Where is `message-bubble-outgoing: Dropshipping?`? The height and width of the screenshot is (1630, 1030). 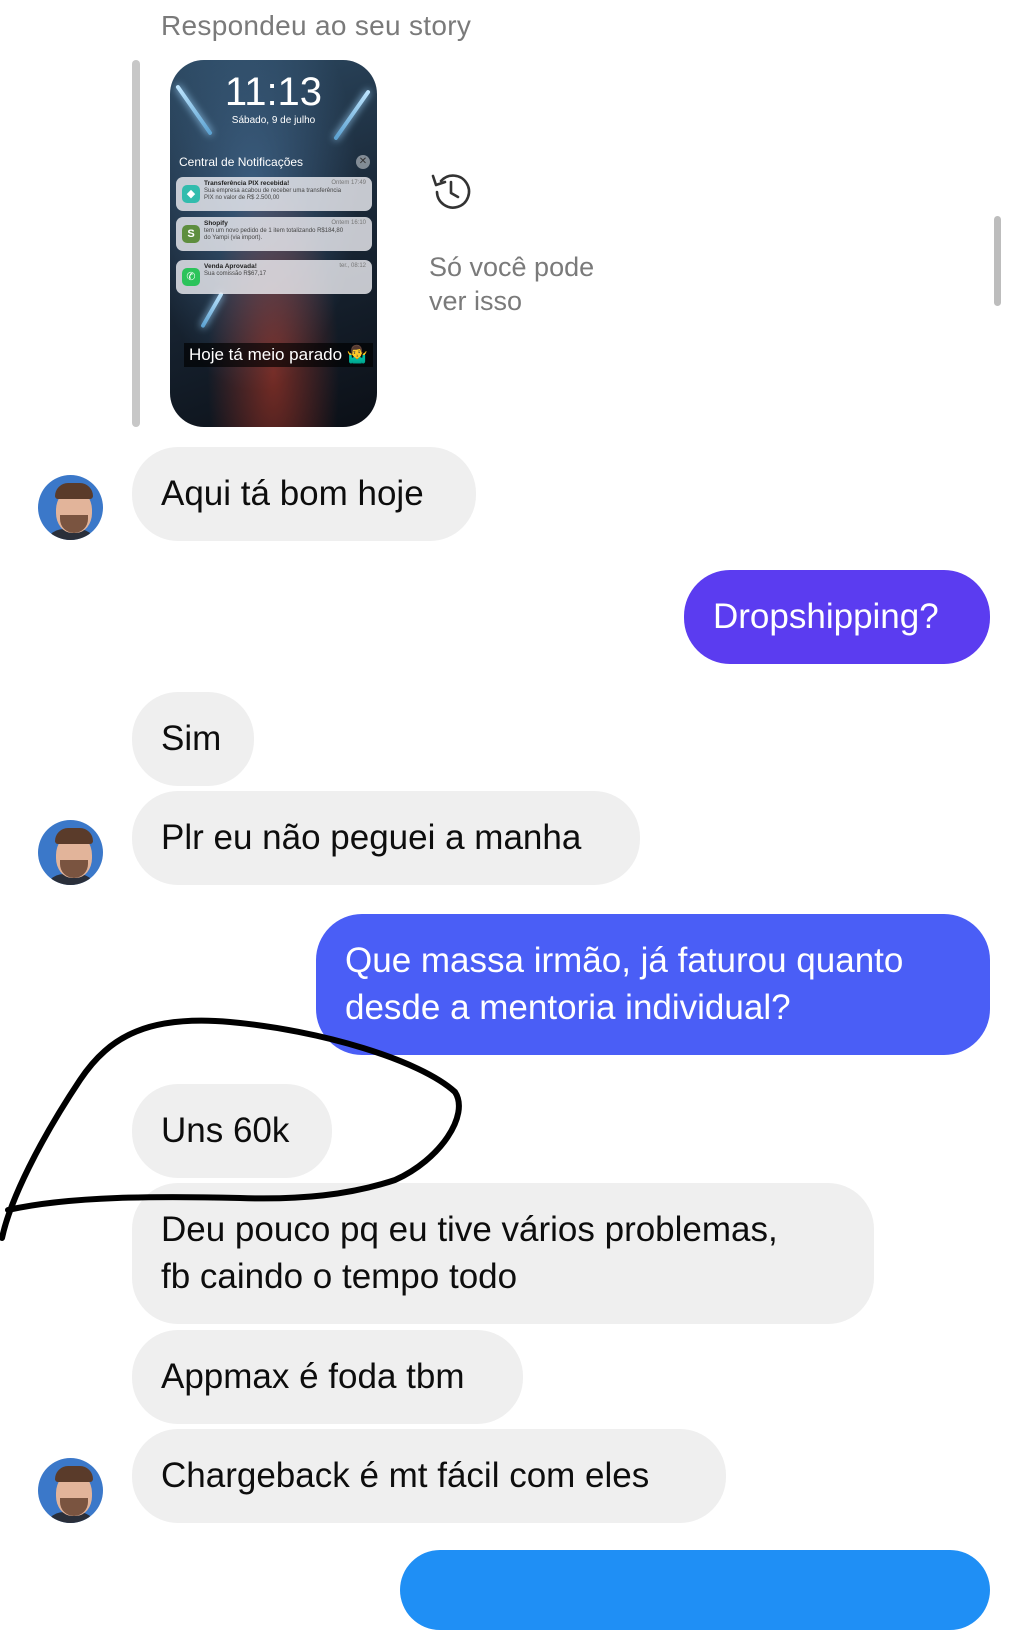
message-bubble-outgoing: Dropshipping? is located at coordinates (837, 617).